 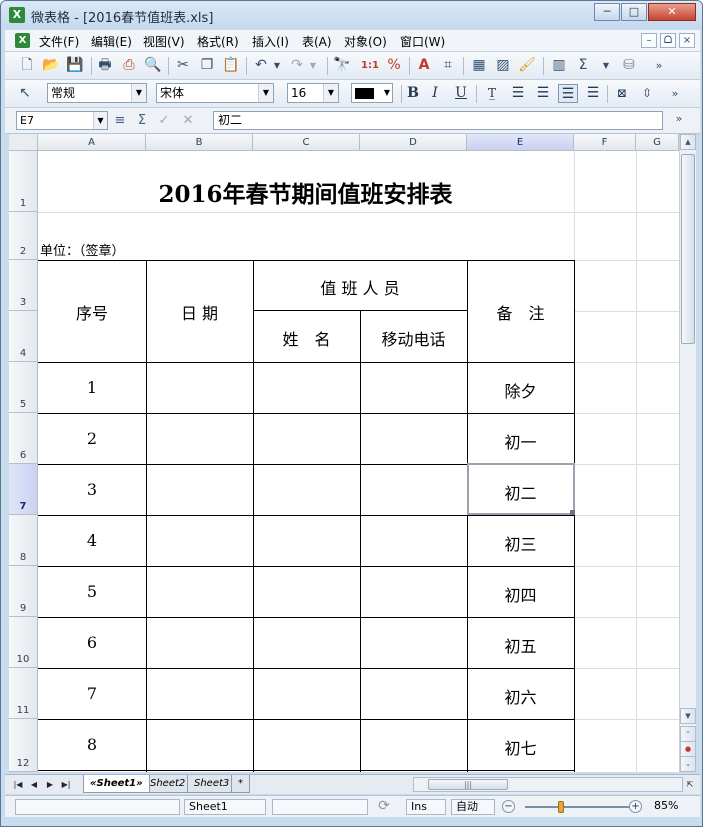 I want to click on doc-restore-button: ᗝ, so click(x=668, y=40).